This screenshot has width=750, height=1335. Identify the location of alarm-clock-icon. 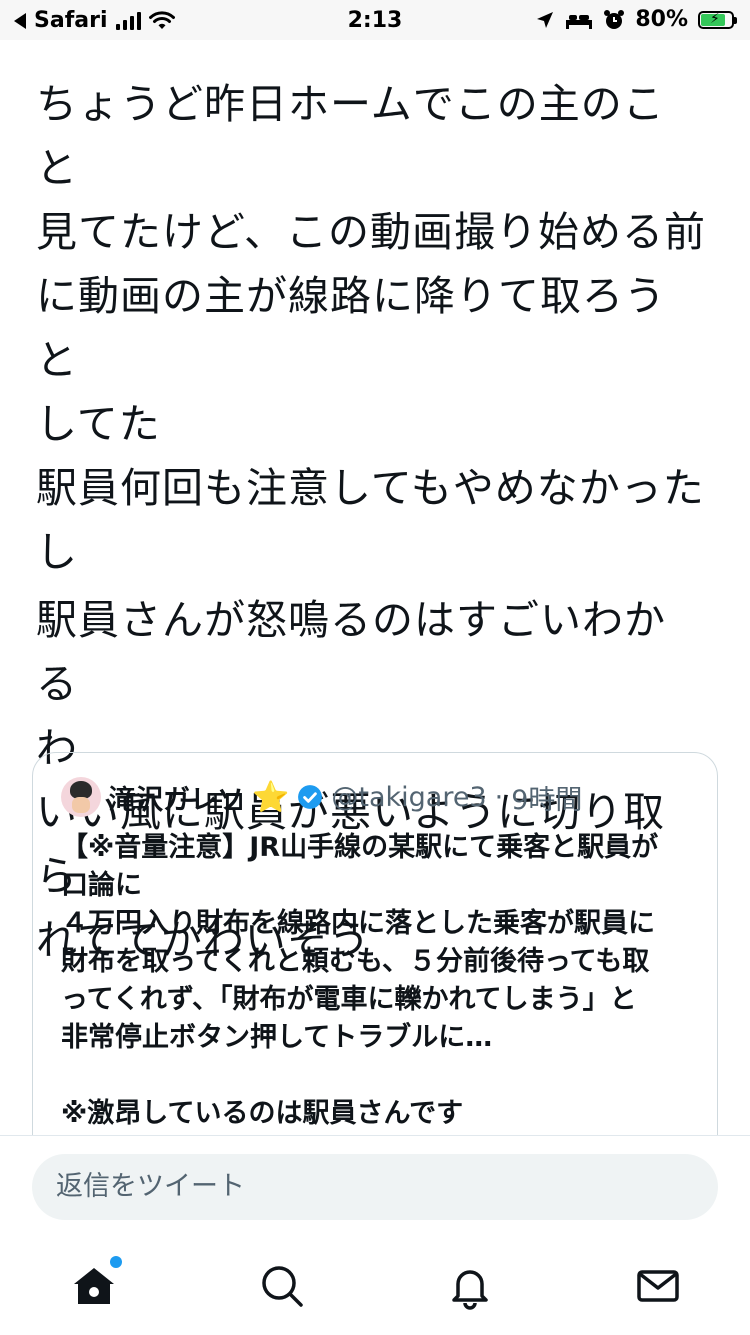
(614, 19).